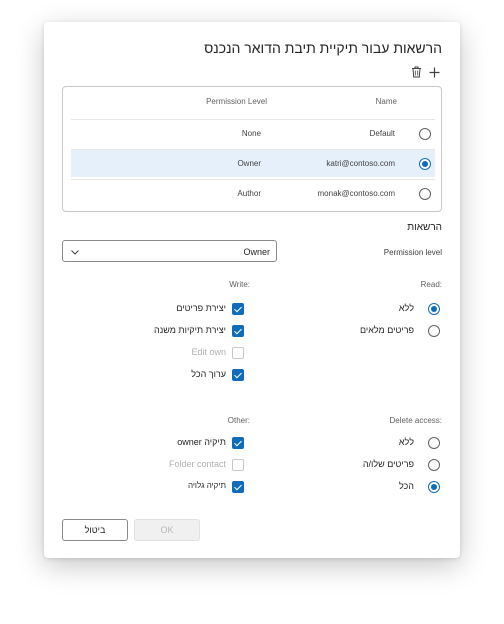  I want to click on read-radio-full, so click(434, 331).